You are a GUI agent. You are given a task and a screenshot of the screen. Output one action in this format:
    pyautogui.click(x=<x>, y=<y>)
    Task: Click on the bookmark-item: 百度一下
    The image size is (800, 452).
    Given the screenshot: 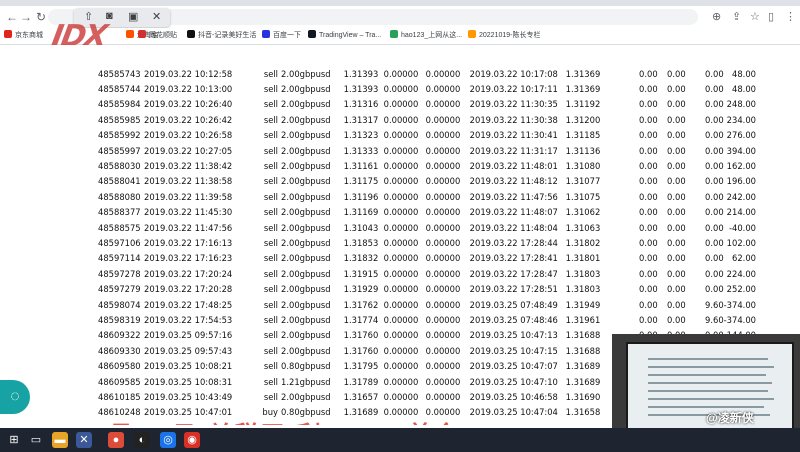 What is the action you would take?
    pyautogui.click(x=281, y=36)
    